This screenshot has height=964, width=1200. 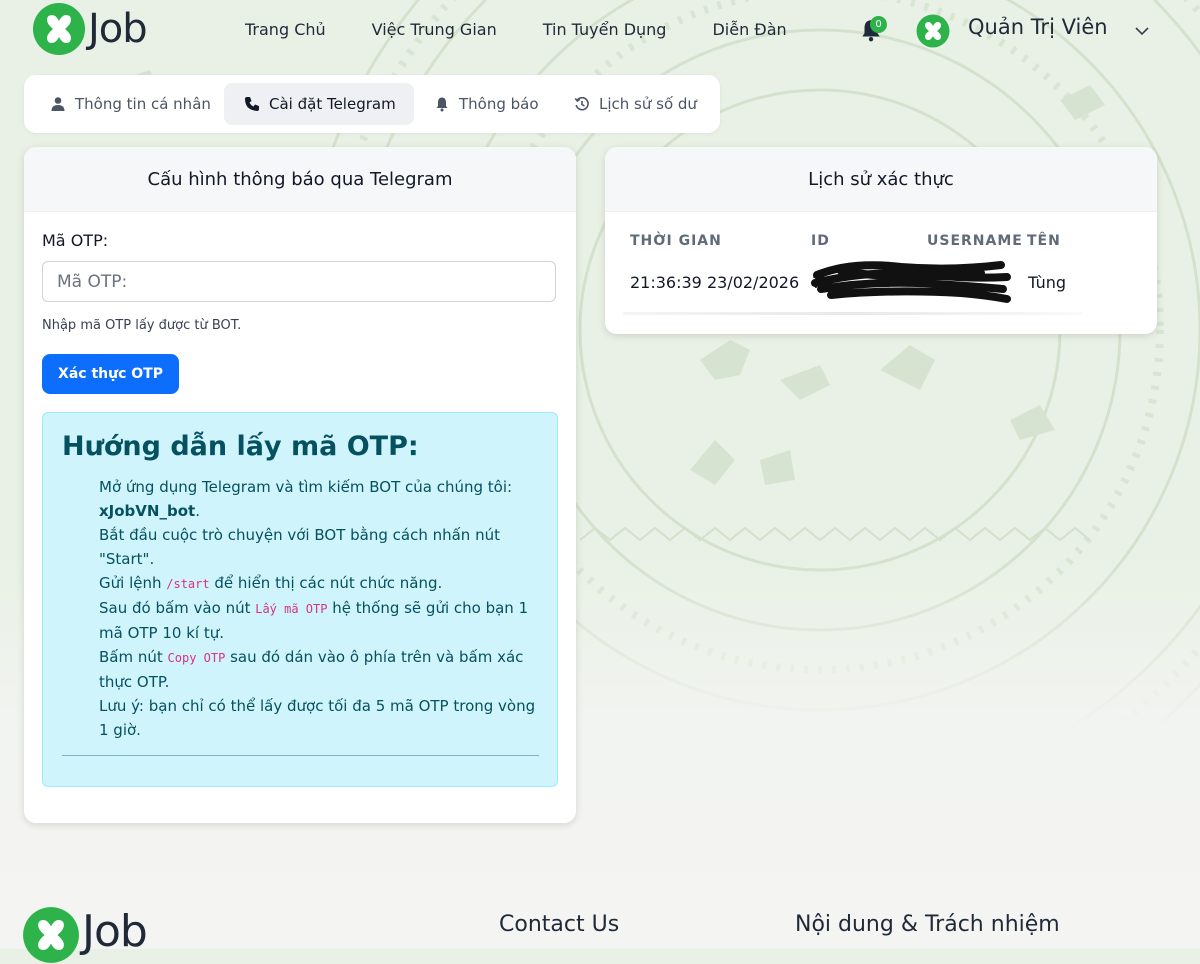 What do you see at coordinates (605, 29) in the screenshot?
I see `nav-link-job-posts: Tin Tuyển Dụng` at bounding box center [605, 29].